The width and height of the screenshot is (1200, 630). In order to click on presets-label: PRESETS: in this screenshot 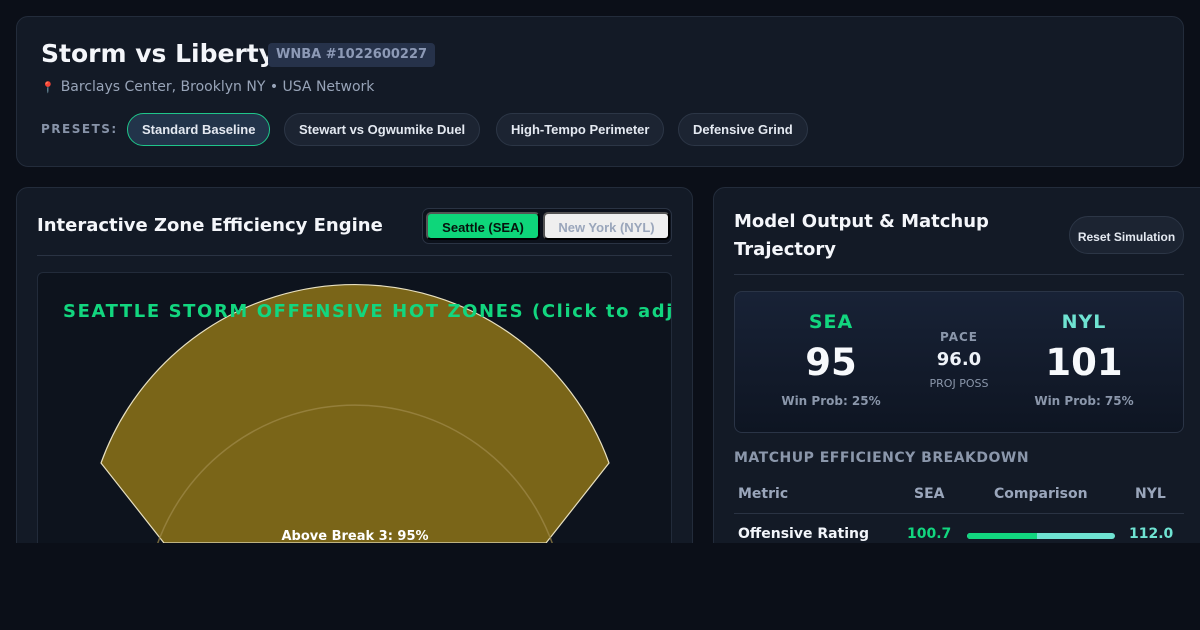, I will do `click(79, 129)`.